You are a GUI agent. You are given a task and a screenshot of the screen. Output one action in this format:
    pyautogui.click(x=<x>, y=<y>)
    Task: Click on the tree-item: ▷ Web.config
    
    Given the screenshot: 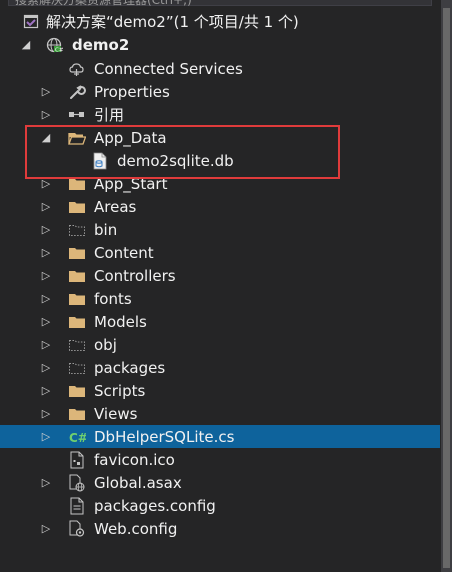 What is the action you would take?
    pyautogui.click(x=220, y=528)
    